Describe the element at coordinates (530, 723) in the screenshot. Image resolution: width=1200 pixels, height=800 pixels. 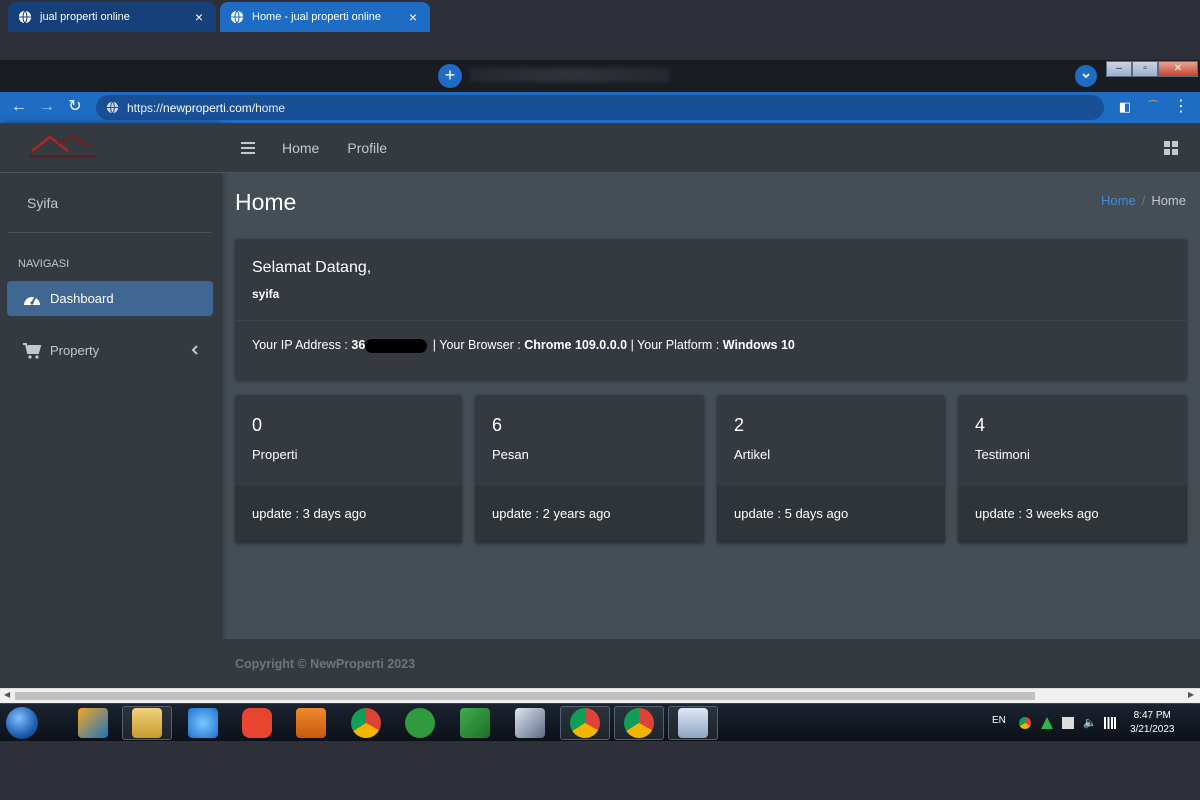
I see `app-icon-wolf` at that location.